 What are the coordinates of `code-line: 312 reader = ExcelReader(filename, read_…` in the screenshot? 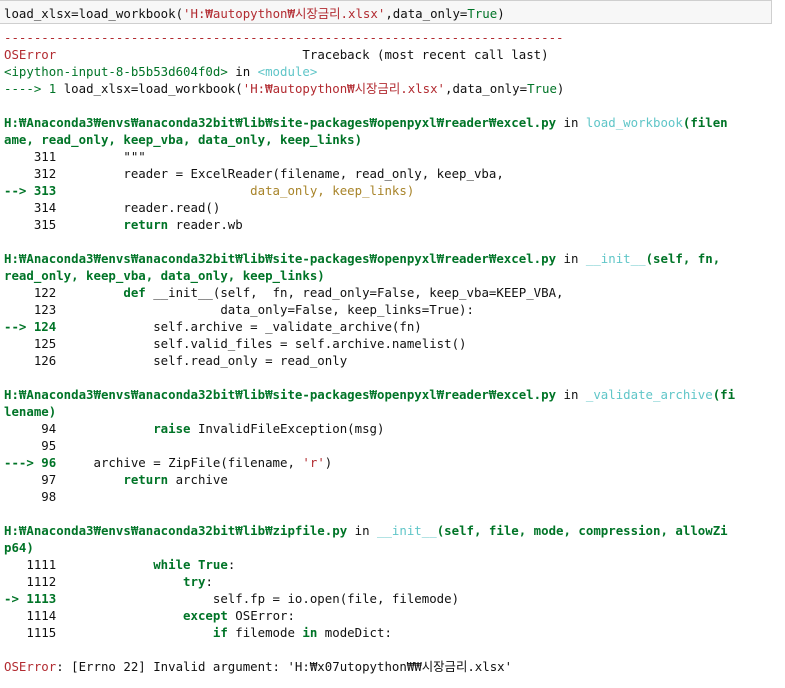 It's located at (254, 173).